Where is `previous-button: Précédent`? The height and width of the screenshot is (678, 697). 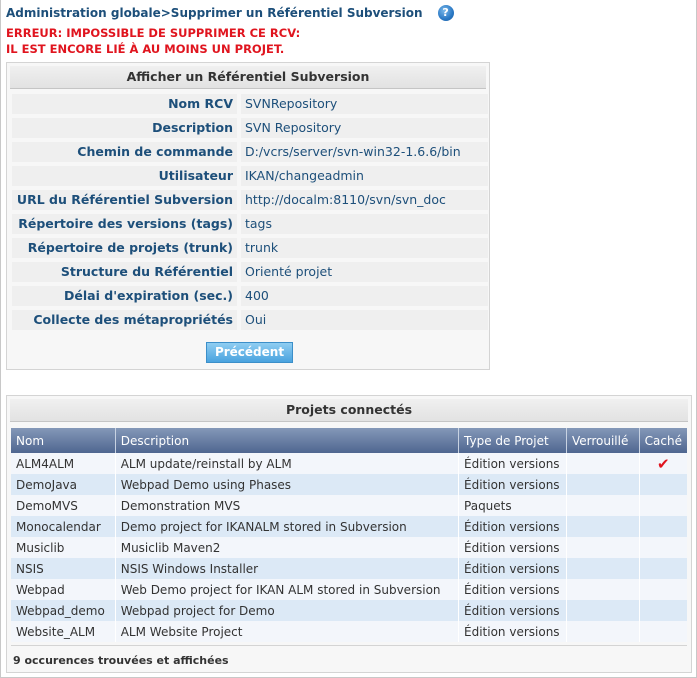
previous-button: Précédent is located at coordinates (249, 352).